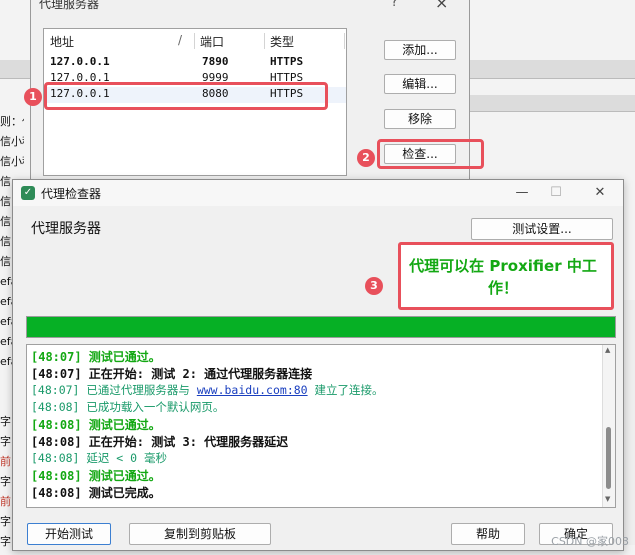  Describe the element at coordinates (28, 193) in the screenshot. I see `proxifier-app-icon: ✓` at that location.